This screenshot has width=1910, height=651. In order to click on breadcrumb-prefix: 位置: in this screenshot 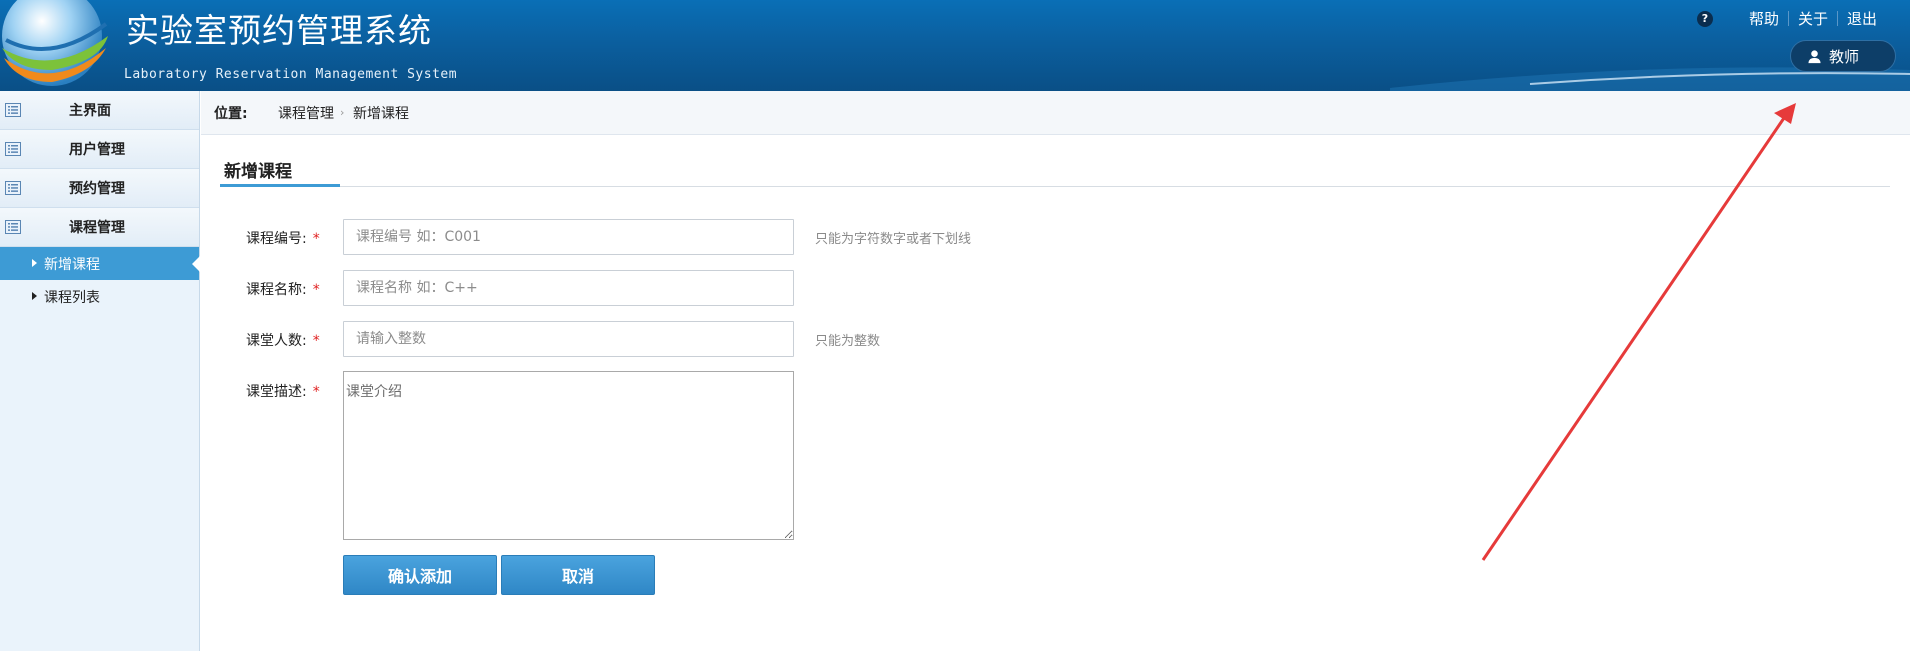, I will do `click(231, 113)`.